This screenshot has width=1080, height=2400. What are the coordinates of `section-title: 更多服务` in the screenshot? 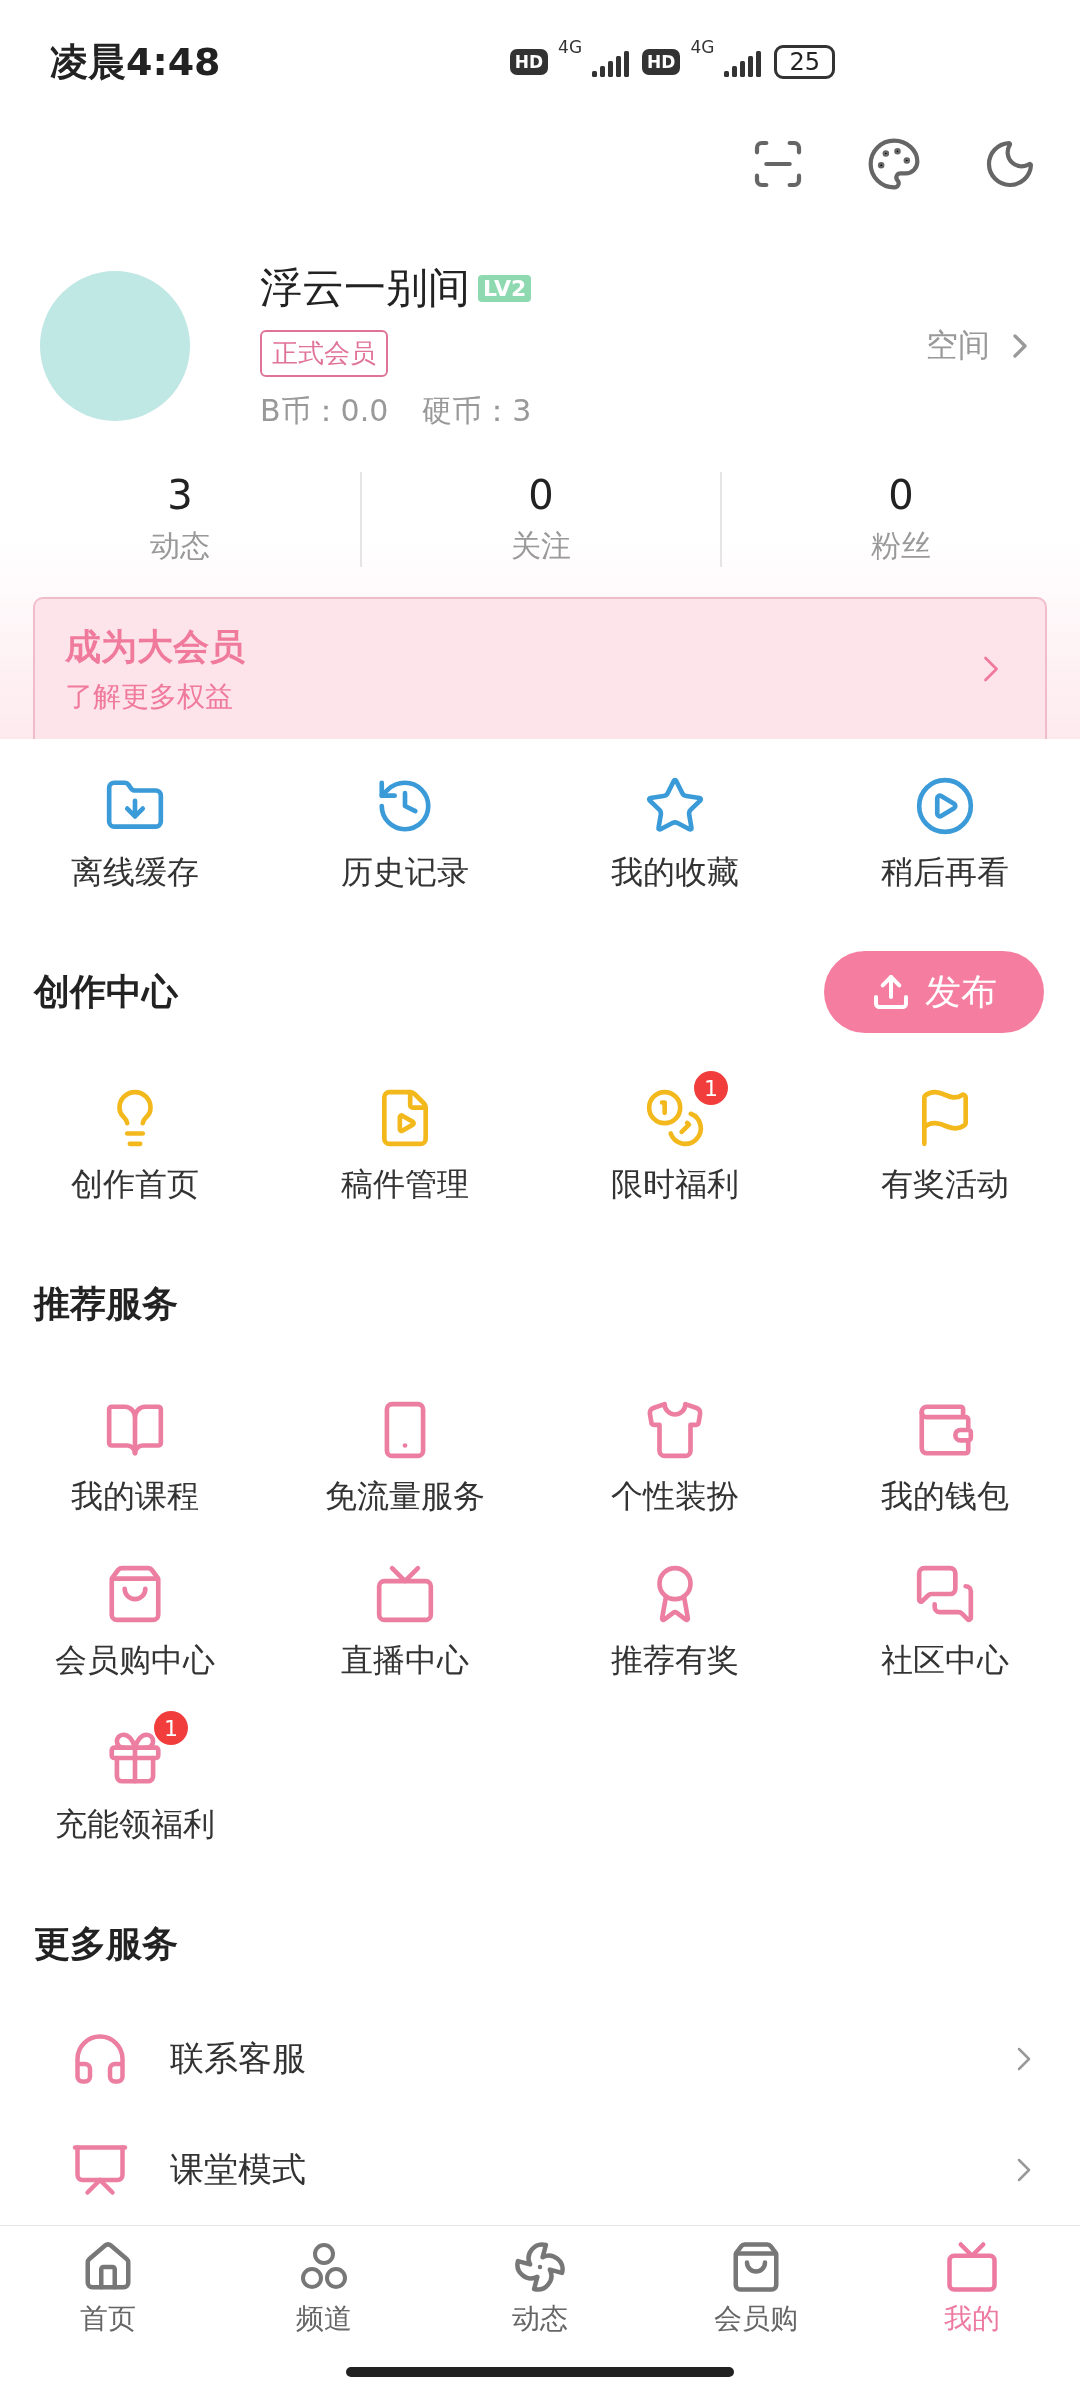 It's located at (106, 1943).